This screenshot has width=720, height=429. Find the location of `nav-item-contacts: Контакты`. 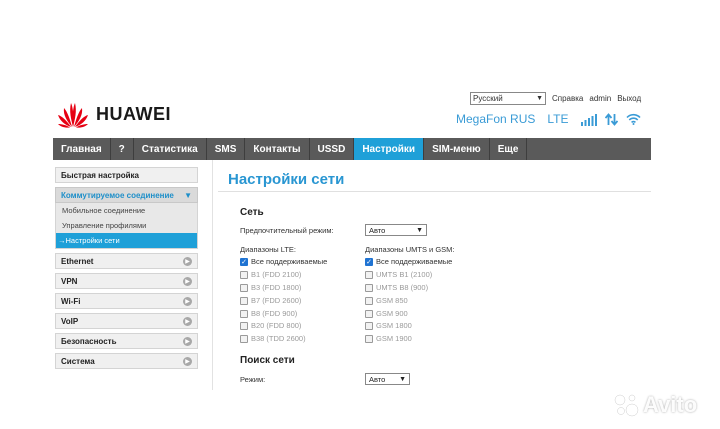

nav-item-contacts: Контакты is located at coordinates (277, 149).